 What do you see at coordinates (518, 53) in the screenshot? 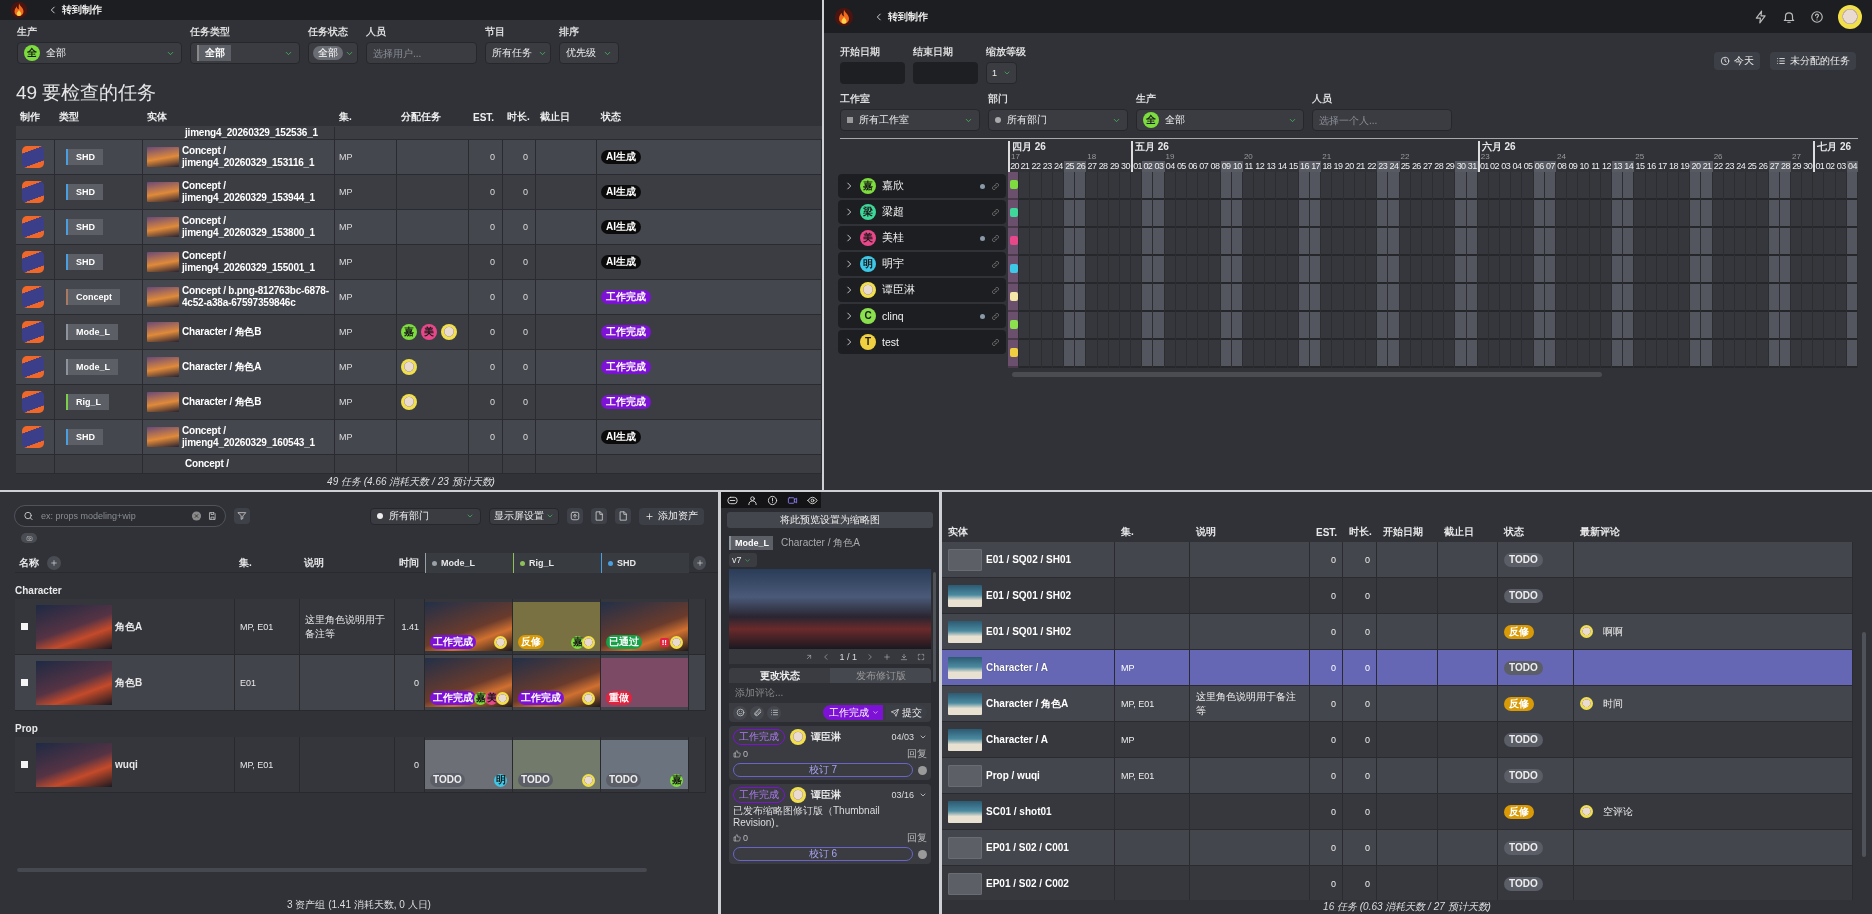
I see `dropdown: 所有任务` at bounding box center [518, 53].